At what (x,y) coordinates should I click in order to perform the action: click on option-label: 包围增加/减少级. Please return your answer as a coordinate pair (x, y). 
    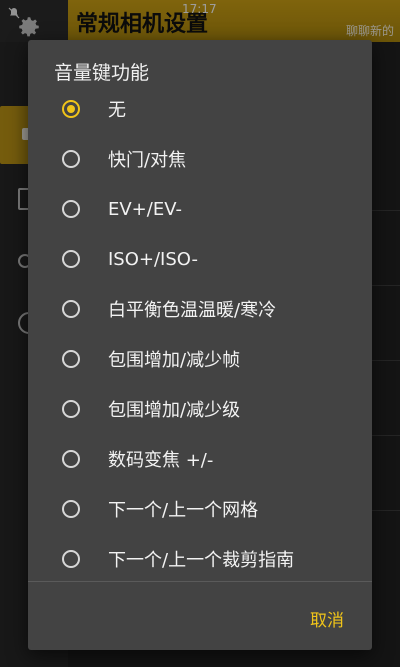
    Looking at the image, I should click on (174, 410).